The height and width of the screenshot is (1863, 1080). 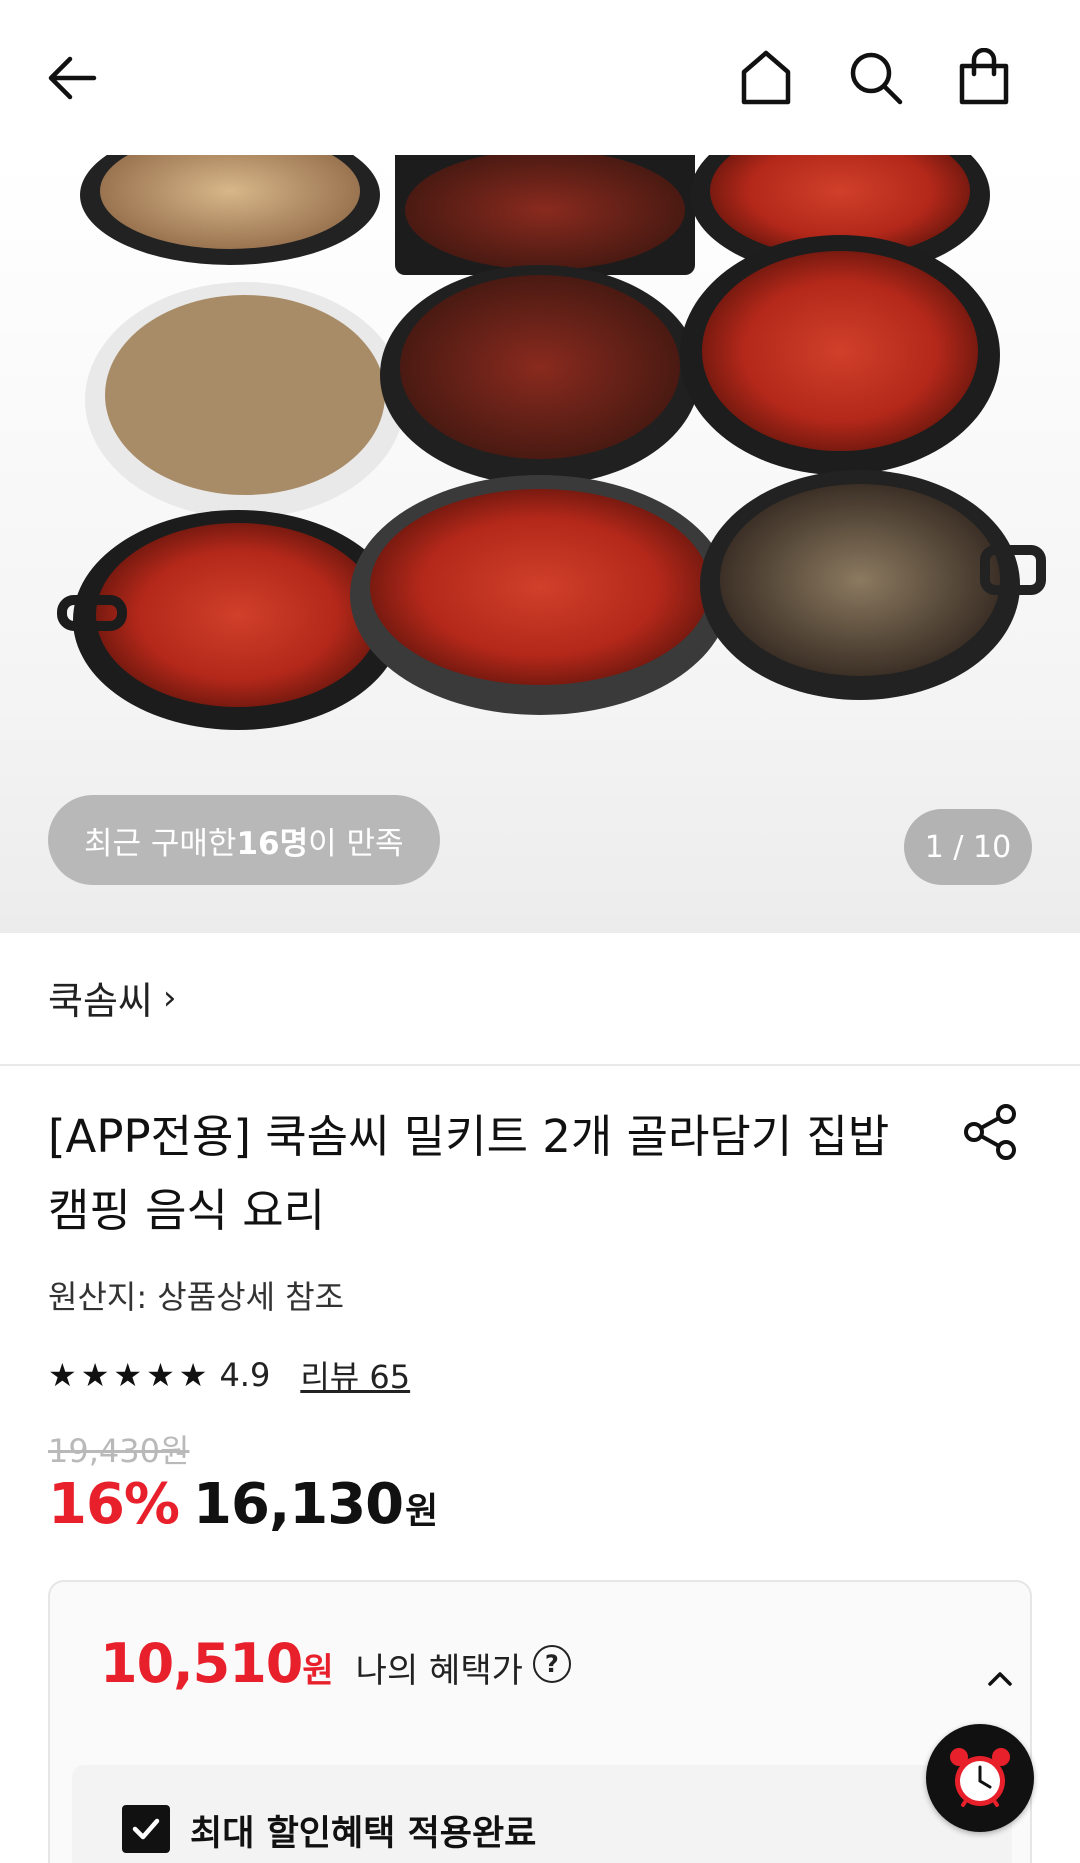 What do you see at coordinates (542, 1814) in the screenshot?
I see `applied-discount-row: 최대 할인혜택 적용완료` at bounding box center [542, 1814].